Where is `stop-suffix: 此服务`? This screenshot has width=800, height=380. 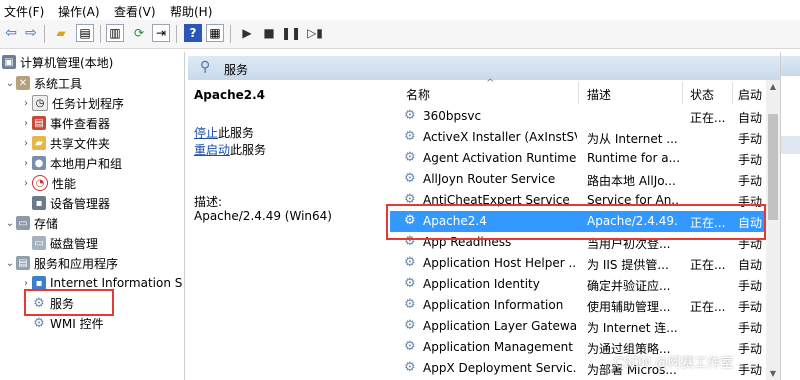
stop-suffix: 此服务 is located at coordinates (236, 133).